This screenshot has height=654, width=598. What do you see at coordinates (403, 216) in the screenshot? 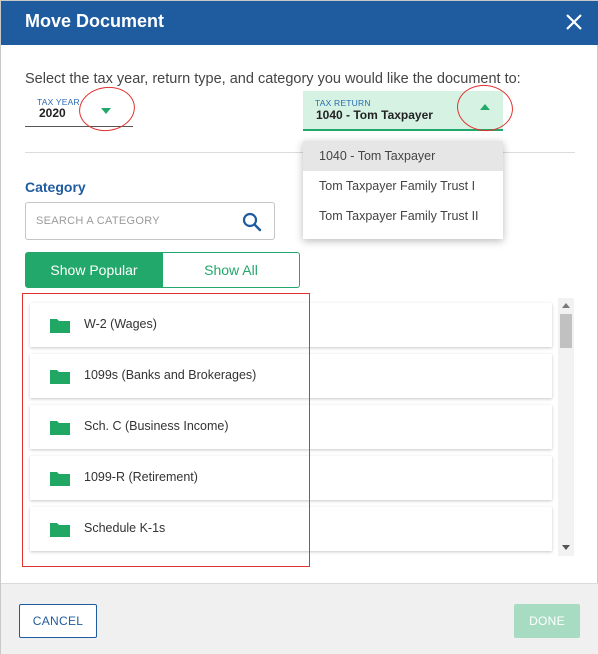
I see `dropdown-option: Tom Taxpayer Family Trust II` at bounding box center [403, 216].